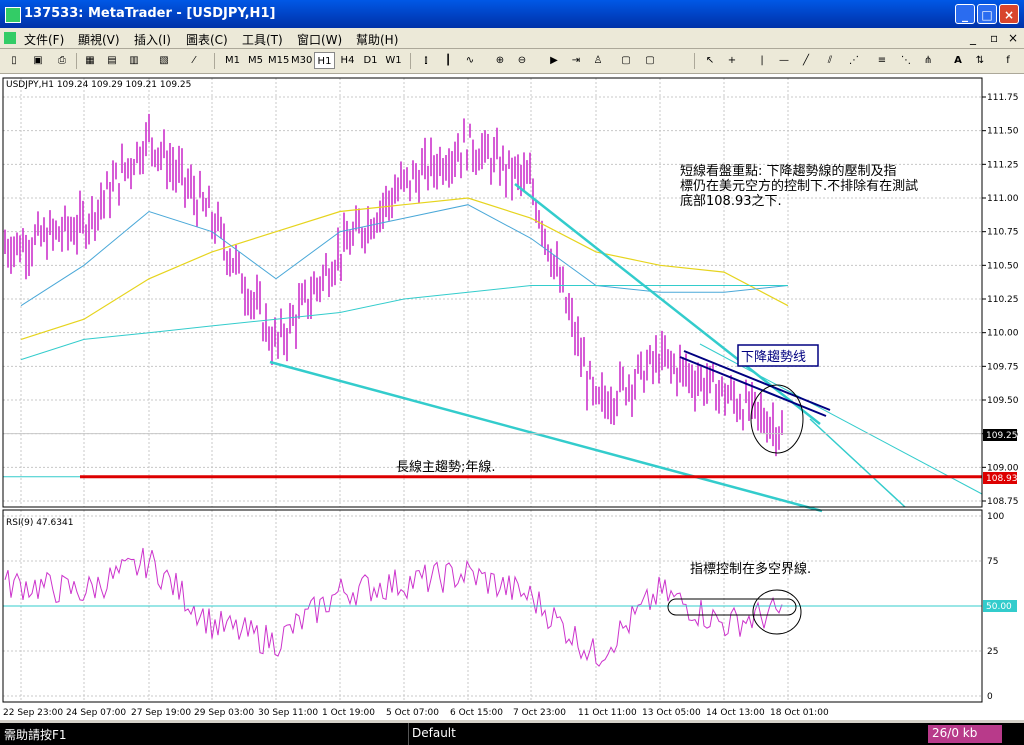 This screenshot has width=1024, height=745. I want to click on tf-d1-button: D1, so click(370, 60).